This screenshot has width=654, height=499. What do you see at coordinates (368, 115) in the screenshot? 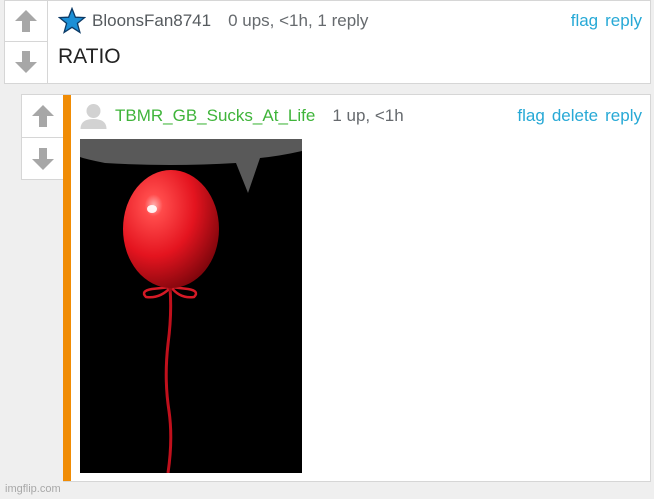
I see `comment-meta: 1 up, <1h` at bounding box center [368, 115].